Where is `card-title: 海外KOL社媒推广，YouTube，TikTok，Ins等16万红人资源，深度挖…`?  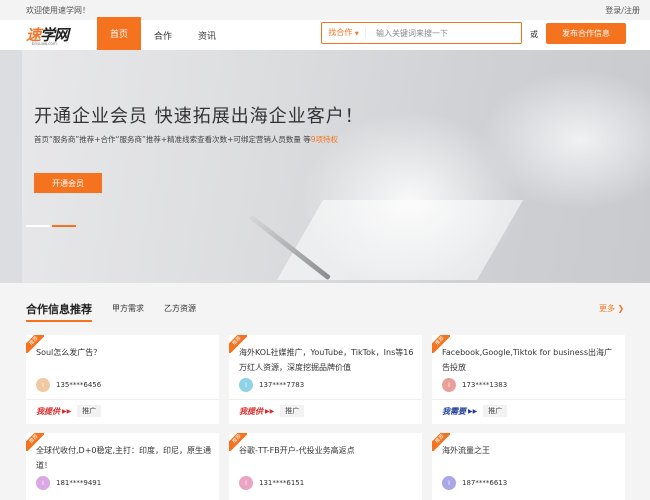
card-title: 海外KOL社媒推广，YouTube，TikTok，Ins等16万红人资源，深度挖… is located at coordinates (327, 360).